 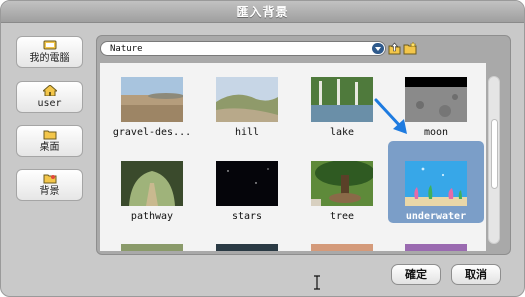 I want to click on thumbnail-label: underwater, so click(x=436, y=216).